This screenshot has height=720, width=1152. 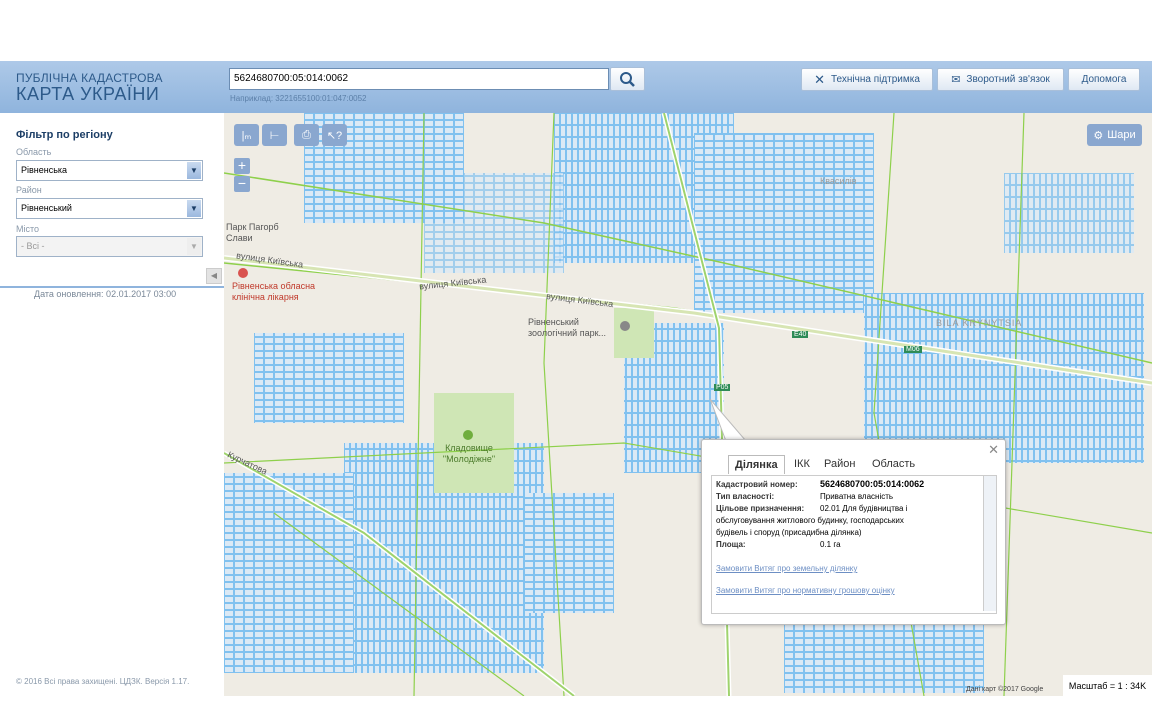 I want to click on area-icon: ⊢, so click(x=274, y=135).